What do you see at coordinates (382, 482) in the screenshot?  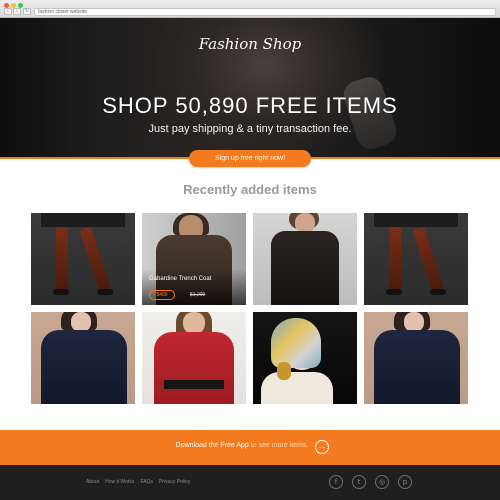 I see `instagram-icon: ◎` at bounding box center [382, 482].